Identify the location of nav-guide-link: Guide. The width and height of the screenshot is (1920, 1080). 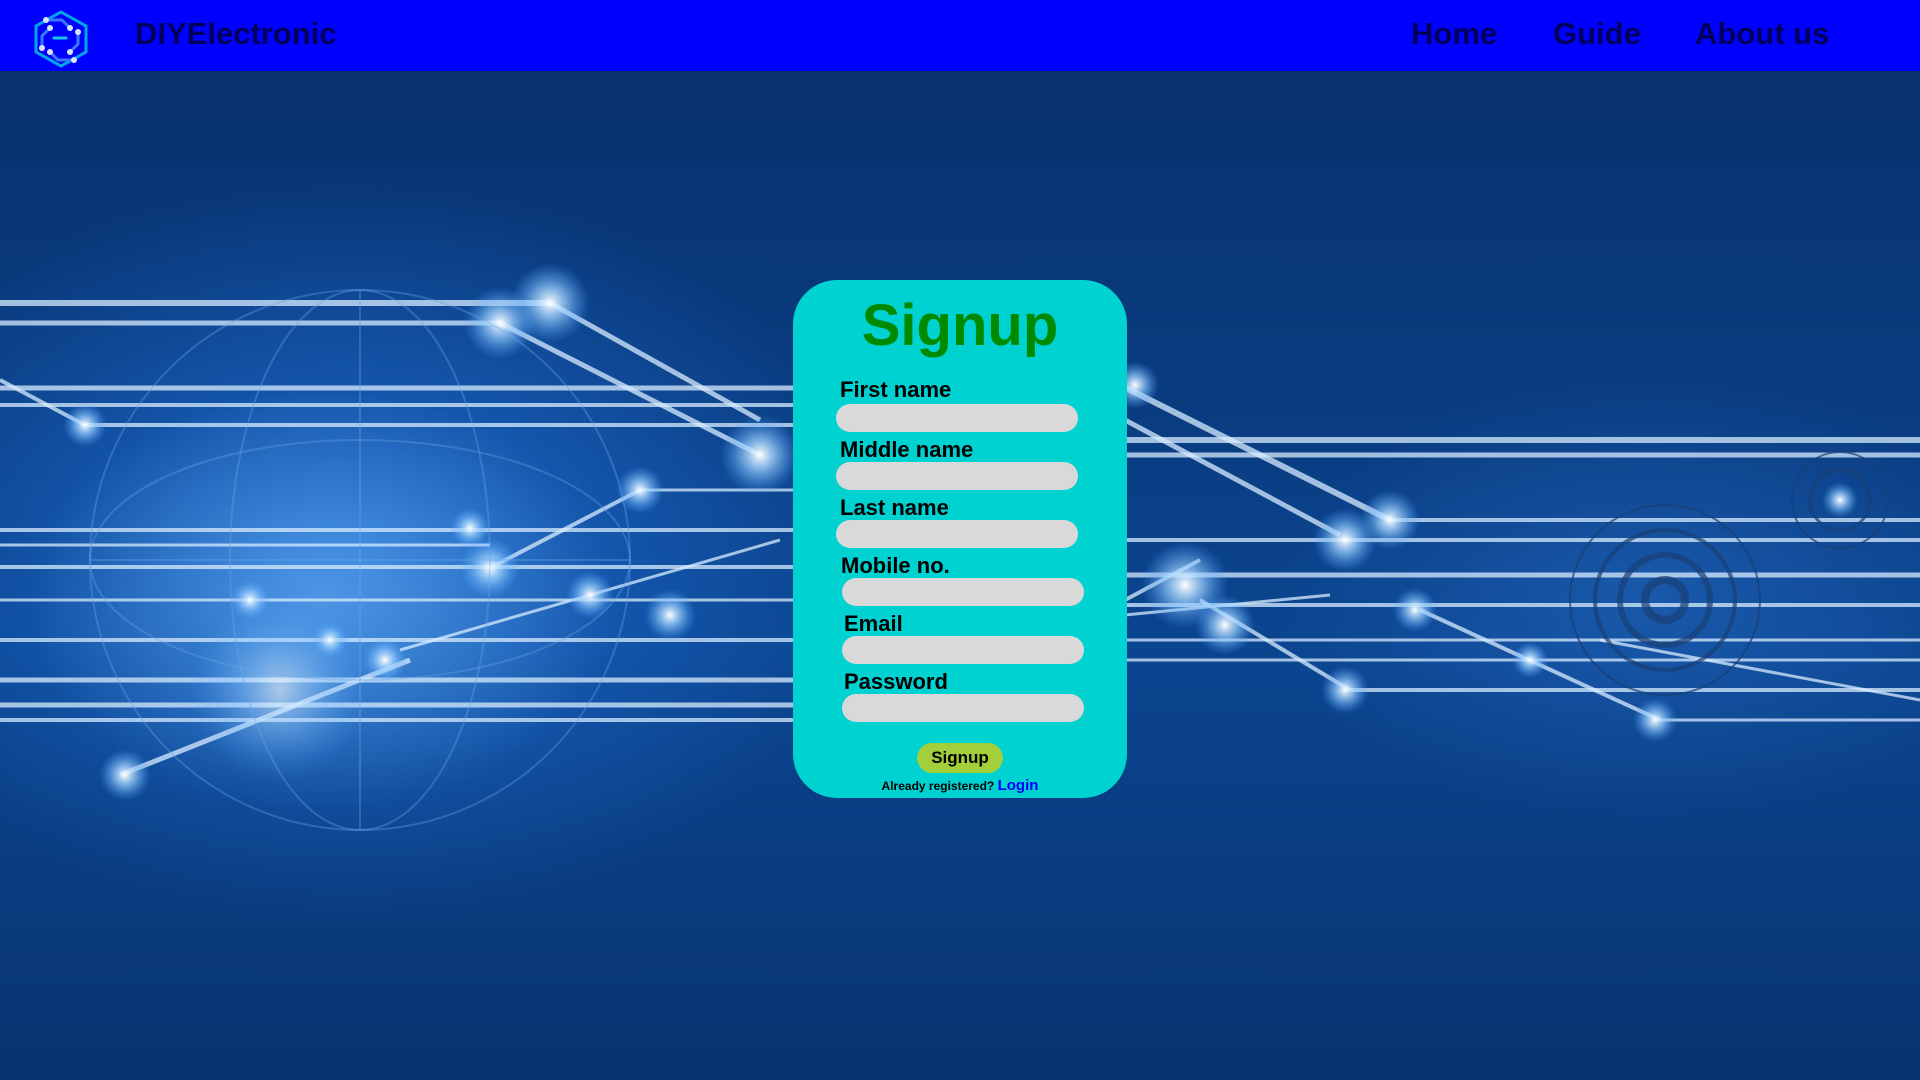
(1597, 34).